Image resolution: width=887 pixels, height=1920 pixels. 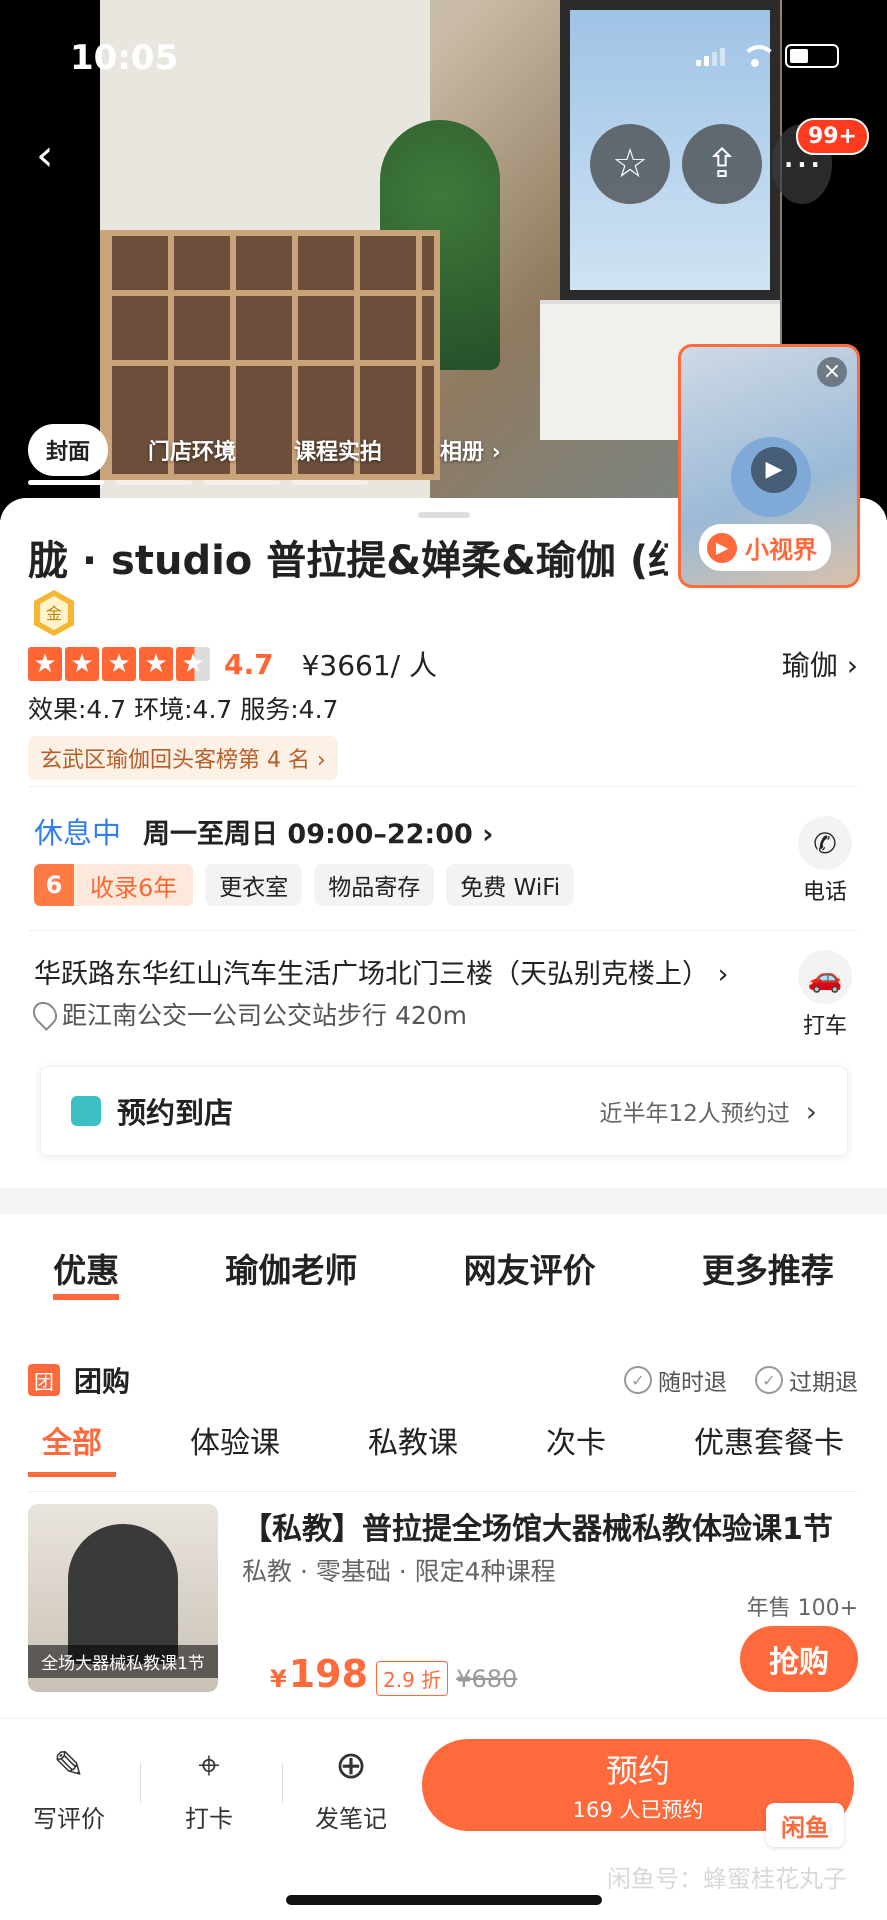 What do you see at coordinates (235, 1447) in the screenshot?
I see `filter-trial: 体验课` at bounding box center [235, 1447].